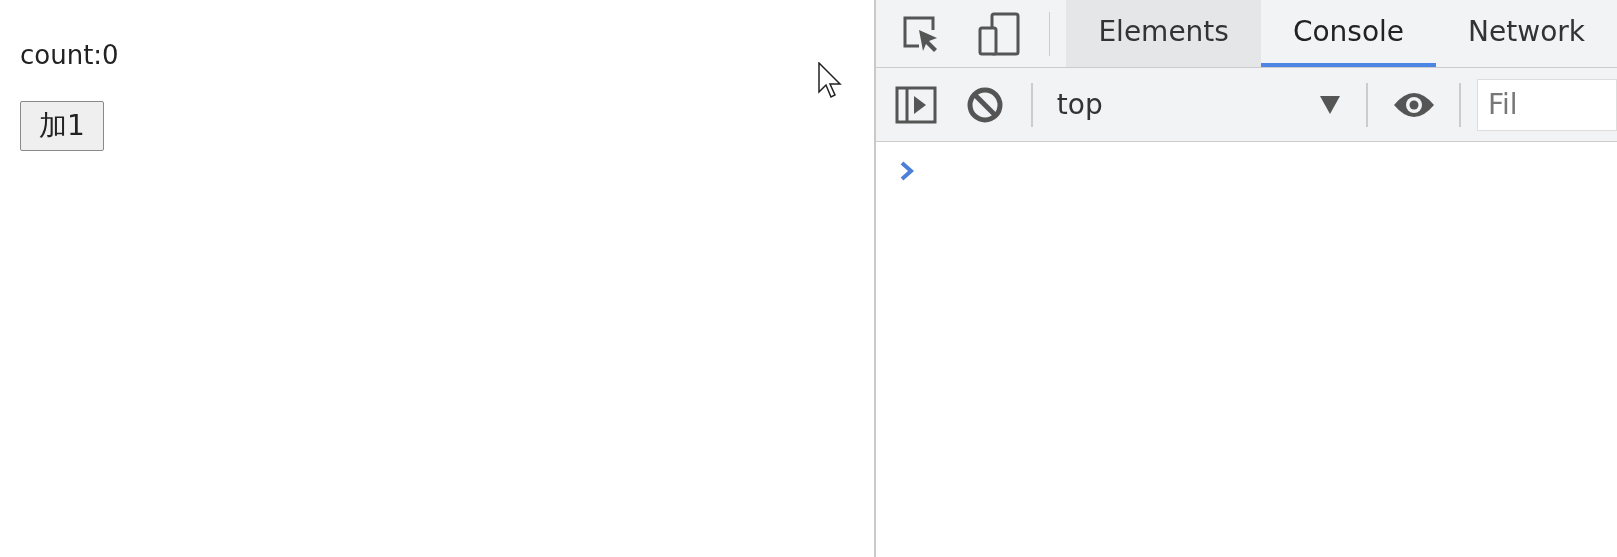  Describe the element at coordinates (1079, 104) in the screenshot. I see `context-text: top` at that location.